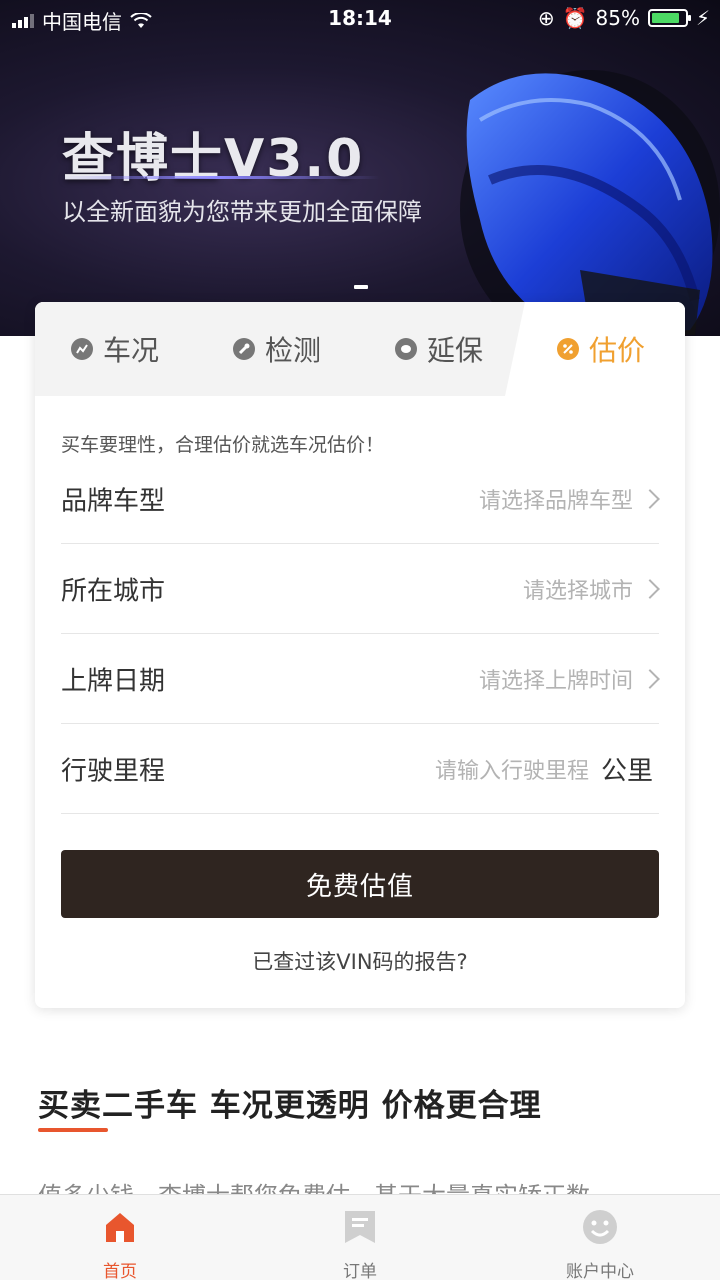 The width and height of the screenshot is (720, 1280). What do you see at coordinates (360, 1227) in the screenshot?
I see `bookmark-icon` at bounding box center [360, 1227].